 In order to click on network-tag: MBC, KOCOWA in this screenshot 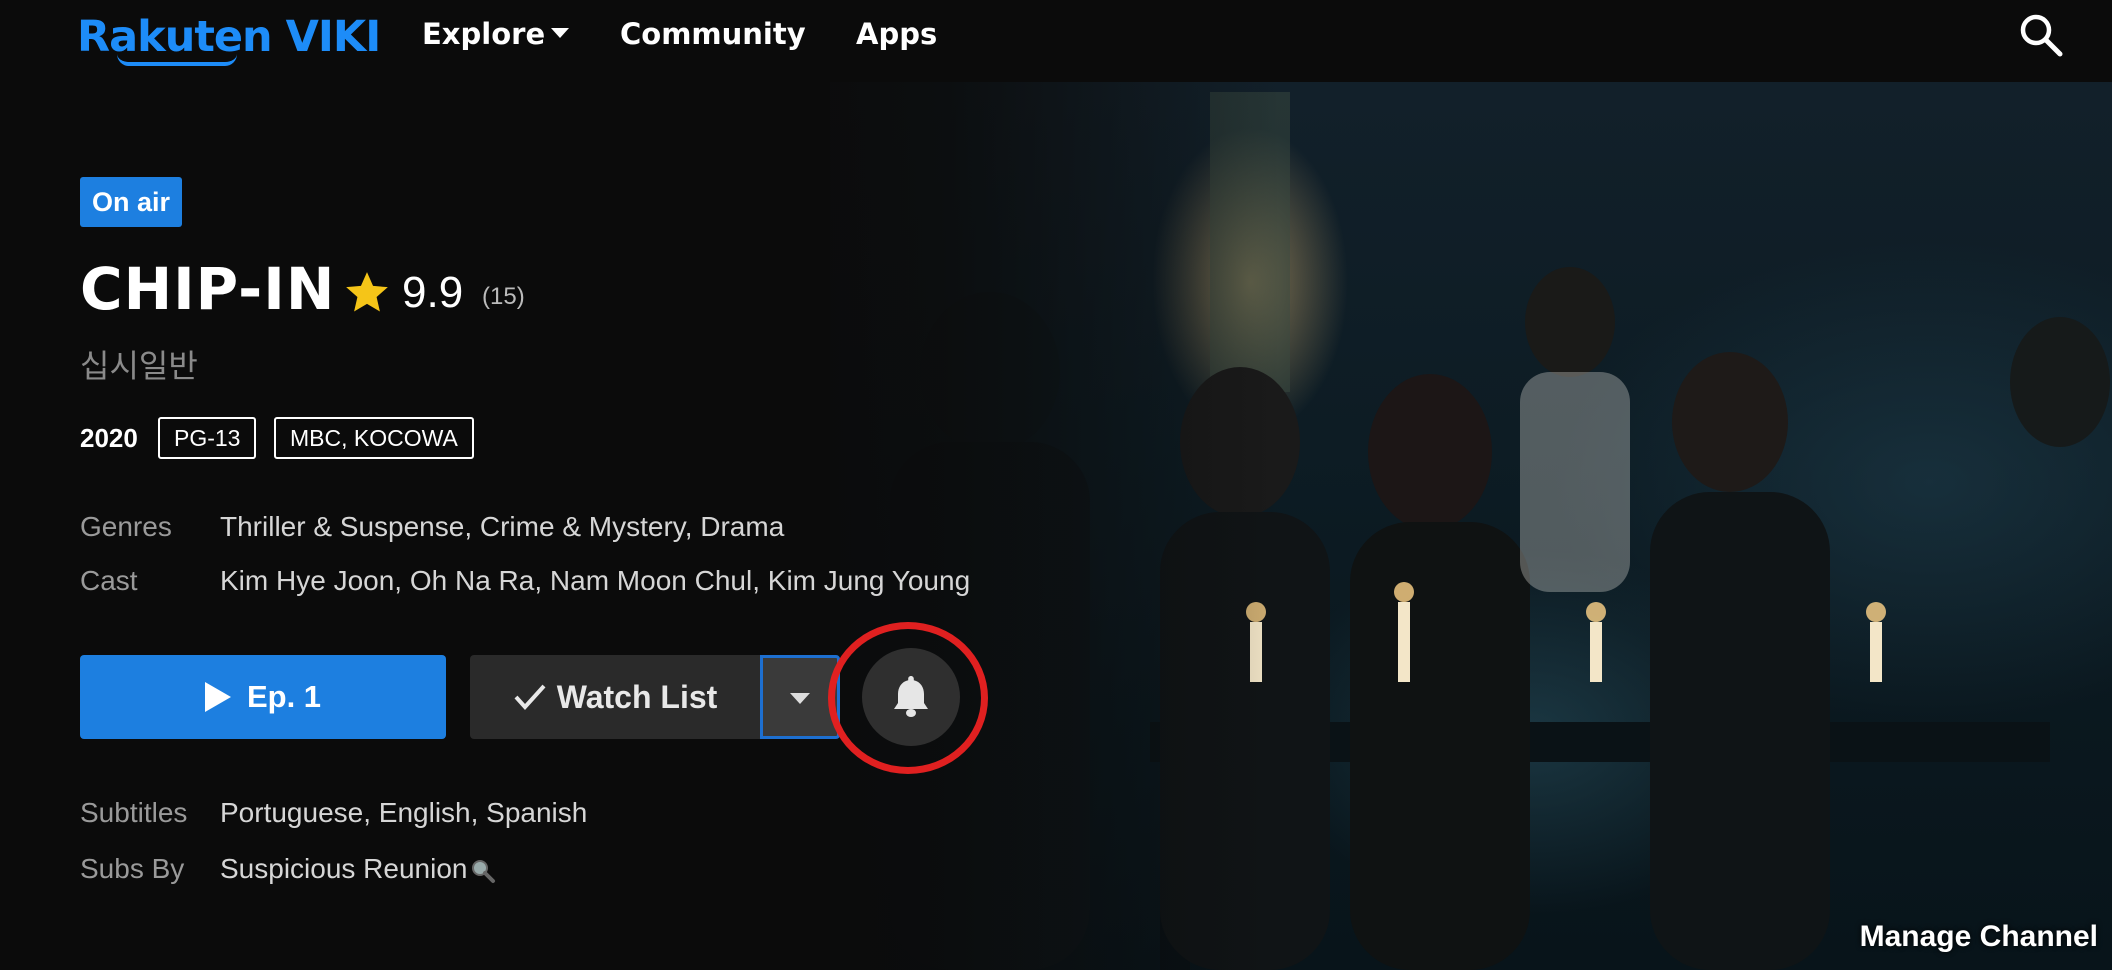, I will do `click(374, 438)`.